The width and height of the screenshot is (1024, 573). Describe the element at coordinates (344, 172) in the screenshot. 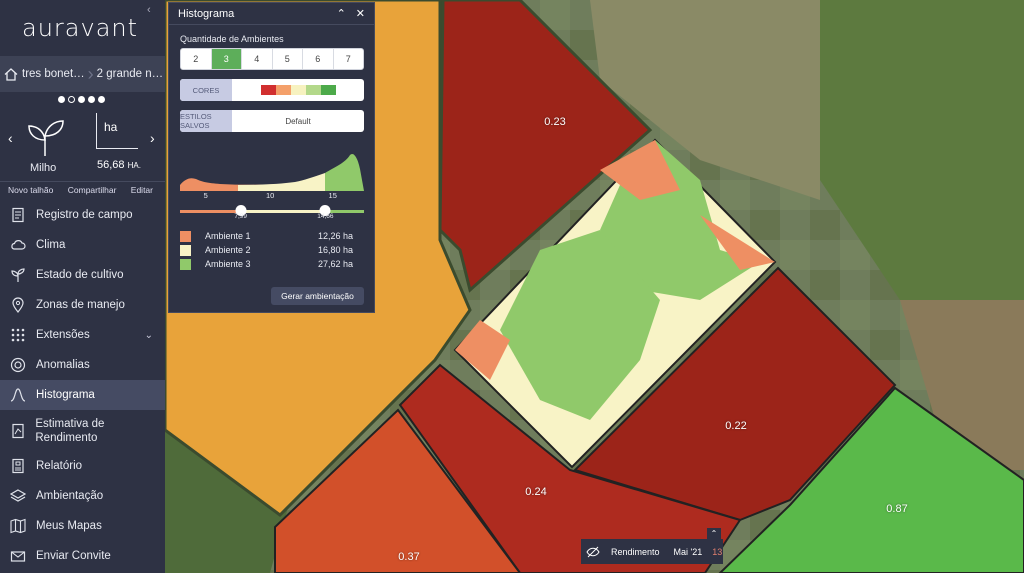

I see `histogram-area-env3` at that location.